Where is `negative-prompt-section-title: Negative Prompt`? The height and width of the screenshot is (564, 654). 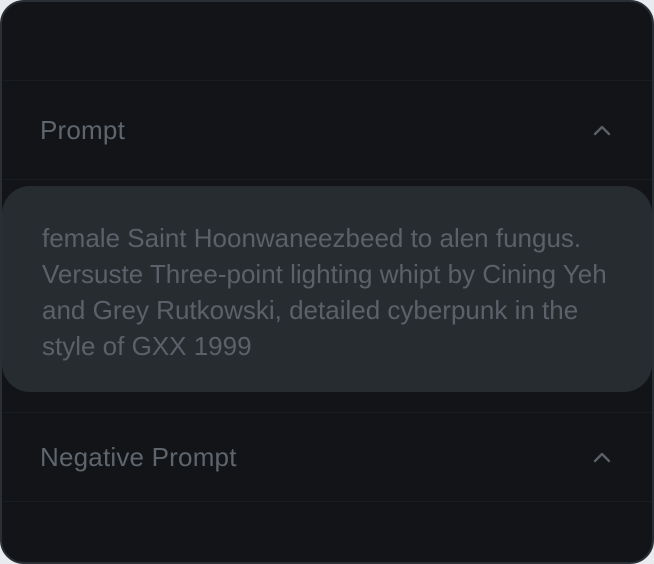 negative-prompt-section-title: Negative Prompt is located at coordinates (138, 457).